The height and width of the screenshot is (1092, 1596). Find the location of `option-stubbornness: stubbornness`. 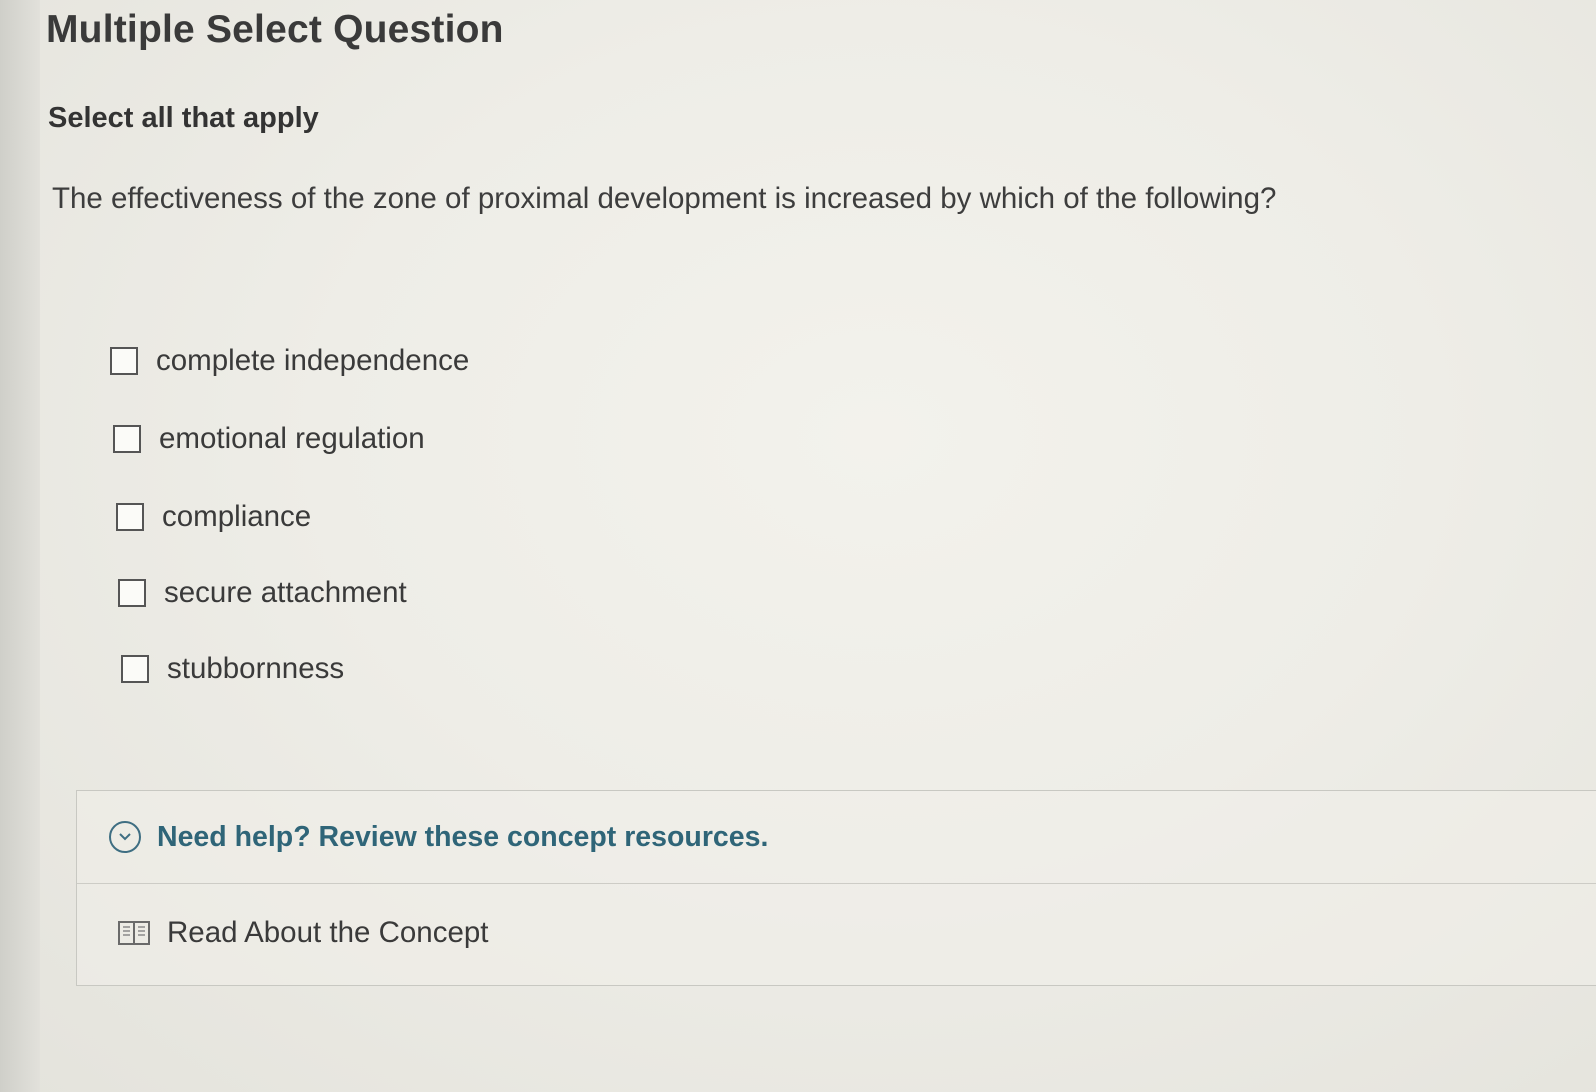

option-stubbornness: stubbornness is located at coordinates (232, 669).